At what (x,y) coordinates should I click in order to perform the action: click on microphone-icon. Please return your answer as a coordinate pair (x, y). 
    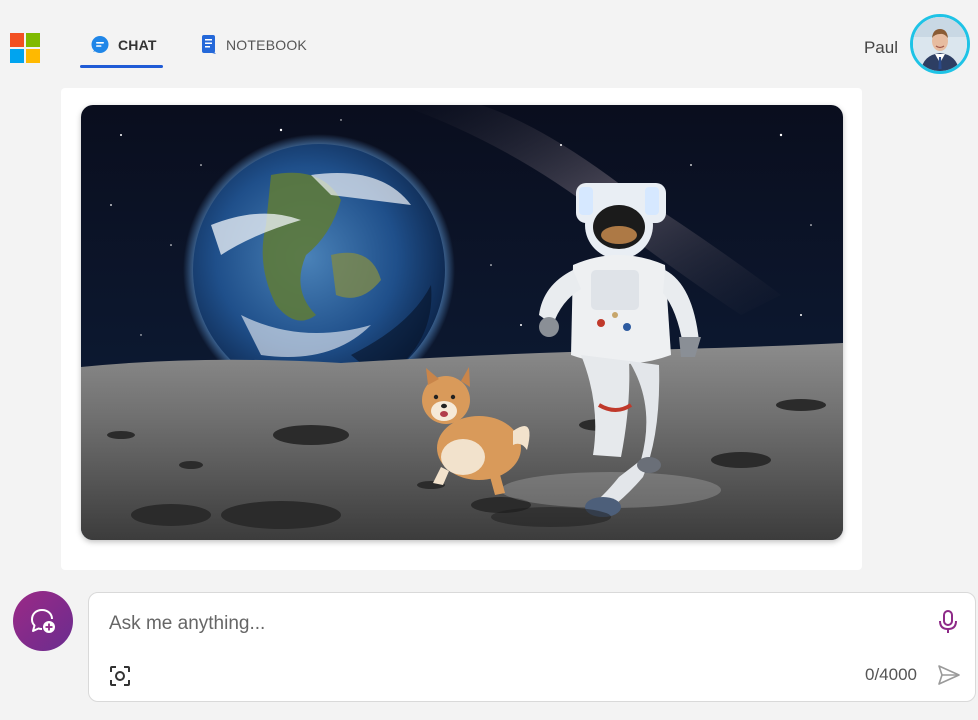
    Looking at the image, I should click on (948, 622).